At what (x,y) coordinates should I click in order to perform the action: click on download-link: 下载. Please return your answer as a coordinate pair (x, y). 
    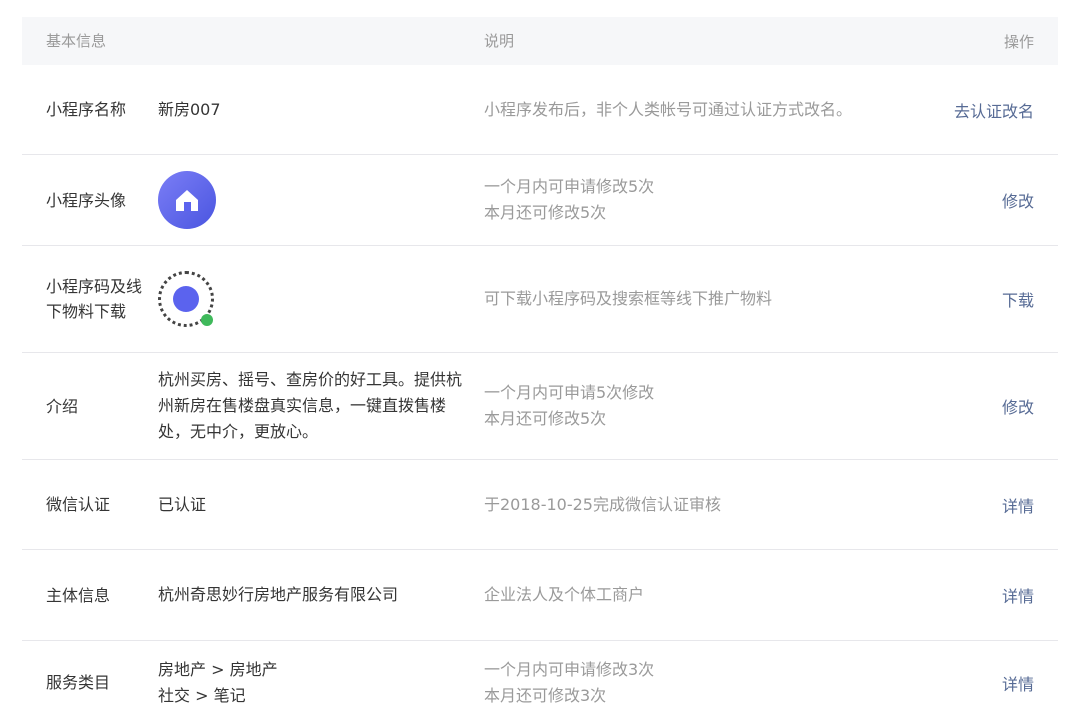
    Looking at the image, I should click on (1006, 299).